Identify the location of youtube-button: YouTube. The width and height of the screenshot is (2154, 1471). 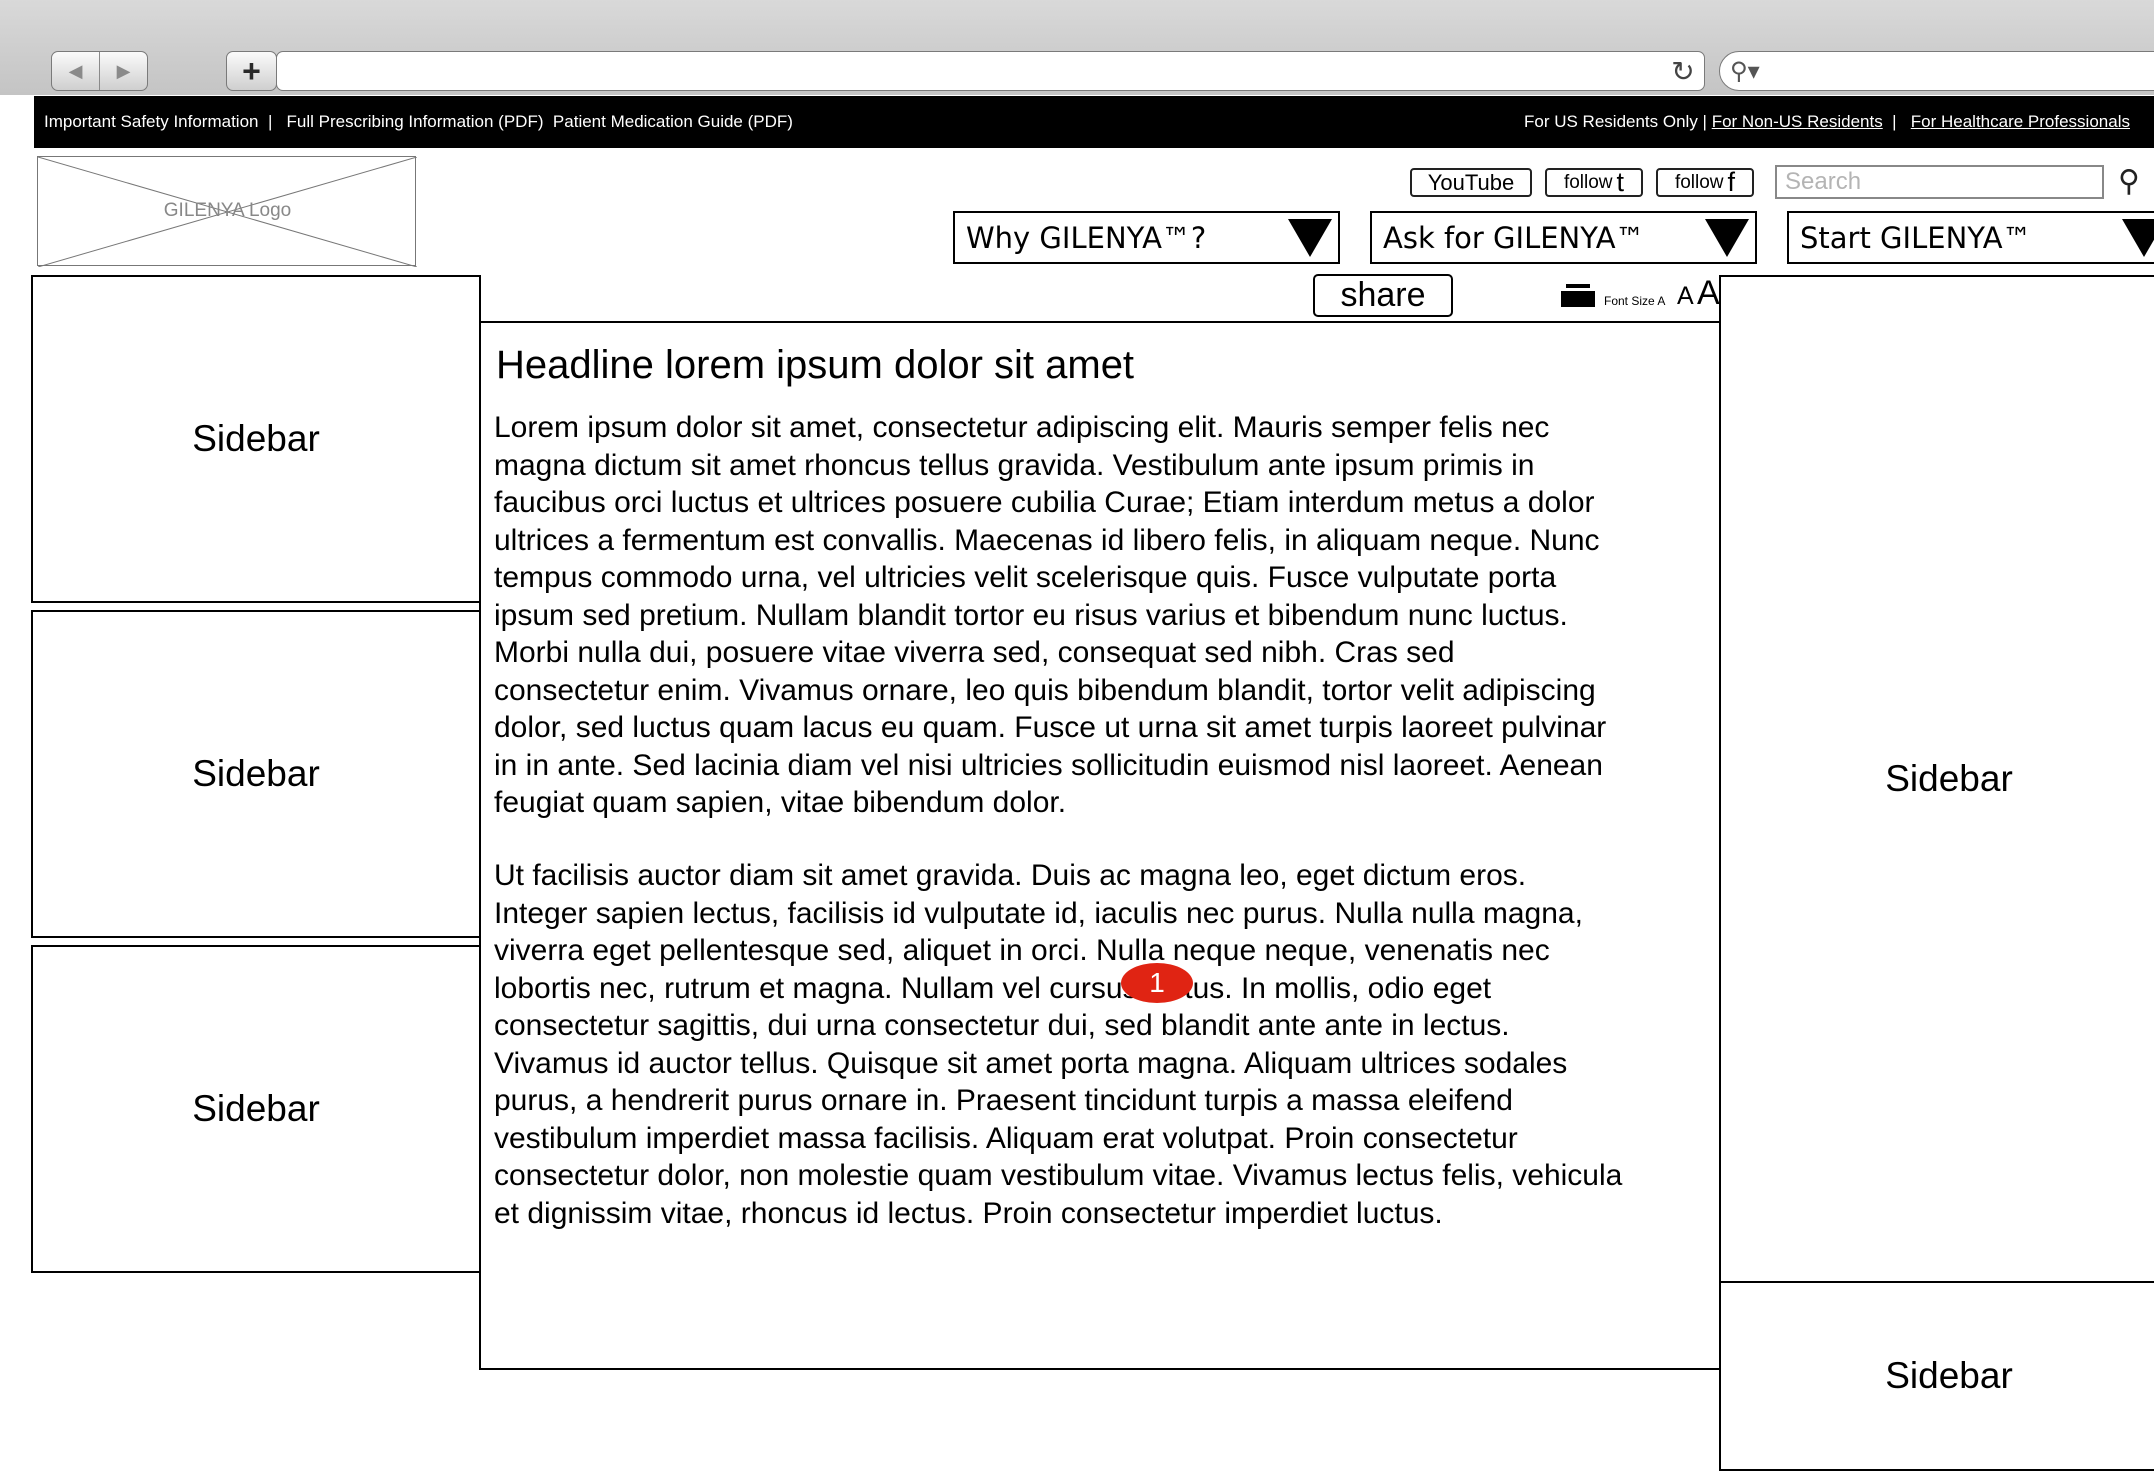
(1471, 182).